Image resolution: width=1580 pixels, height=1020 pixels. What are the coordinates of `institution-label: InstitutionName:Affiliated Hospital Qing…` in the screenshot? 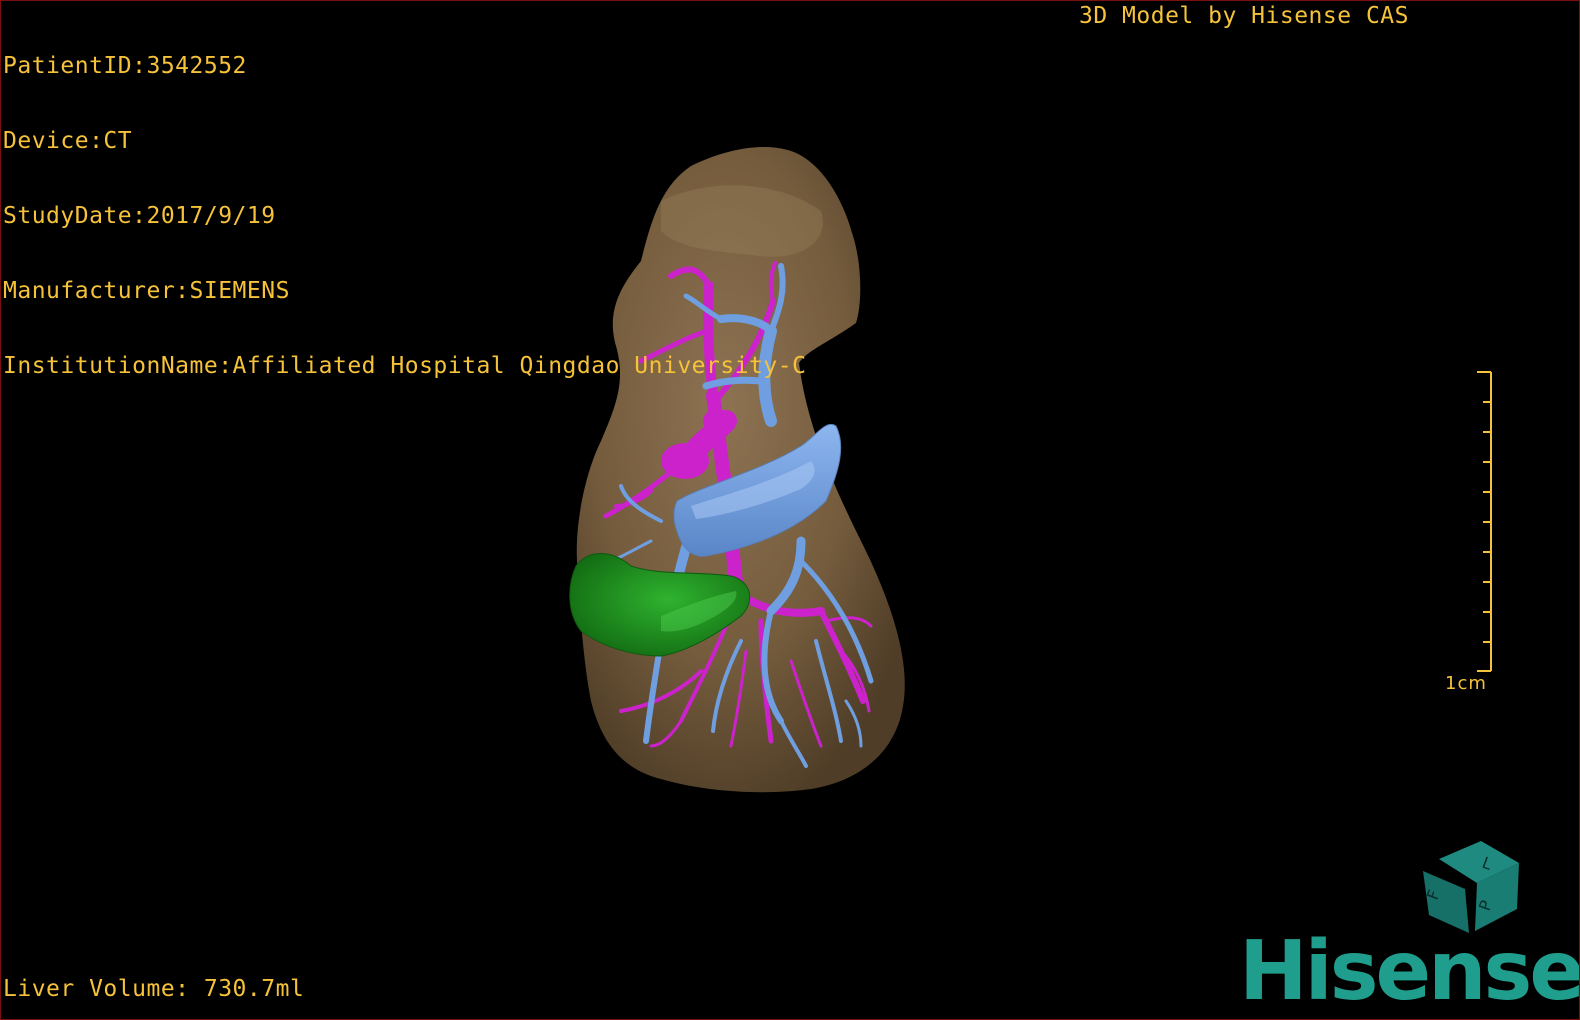 It's located at (405, 366).